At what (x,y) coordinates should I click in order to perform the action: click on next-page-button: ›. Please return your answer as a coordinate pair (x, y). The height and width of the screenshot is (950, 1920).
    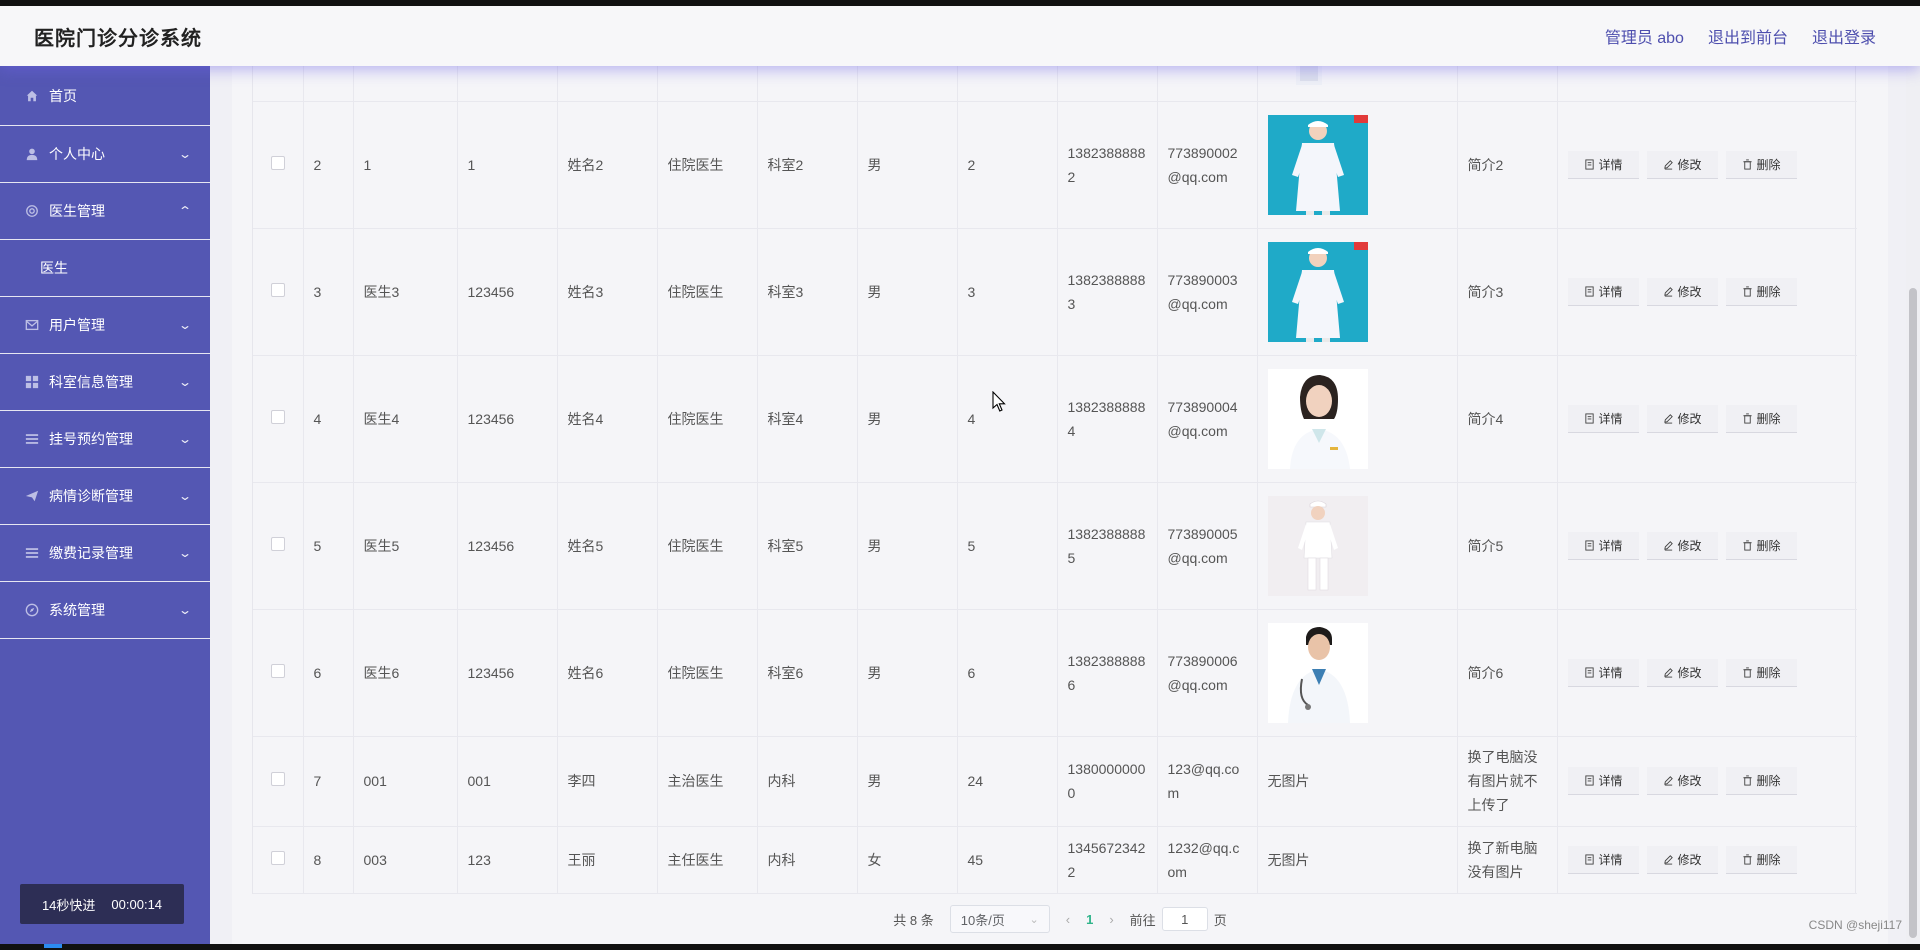
    Looking at the image, I should click on (1111, 919).